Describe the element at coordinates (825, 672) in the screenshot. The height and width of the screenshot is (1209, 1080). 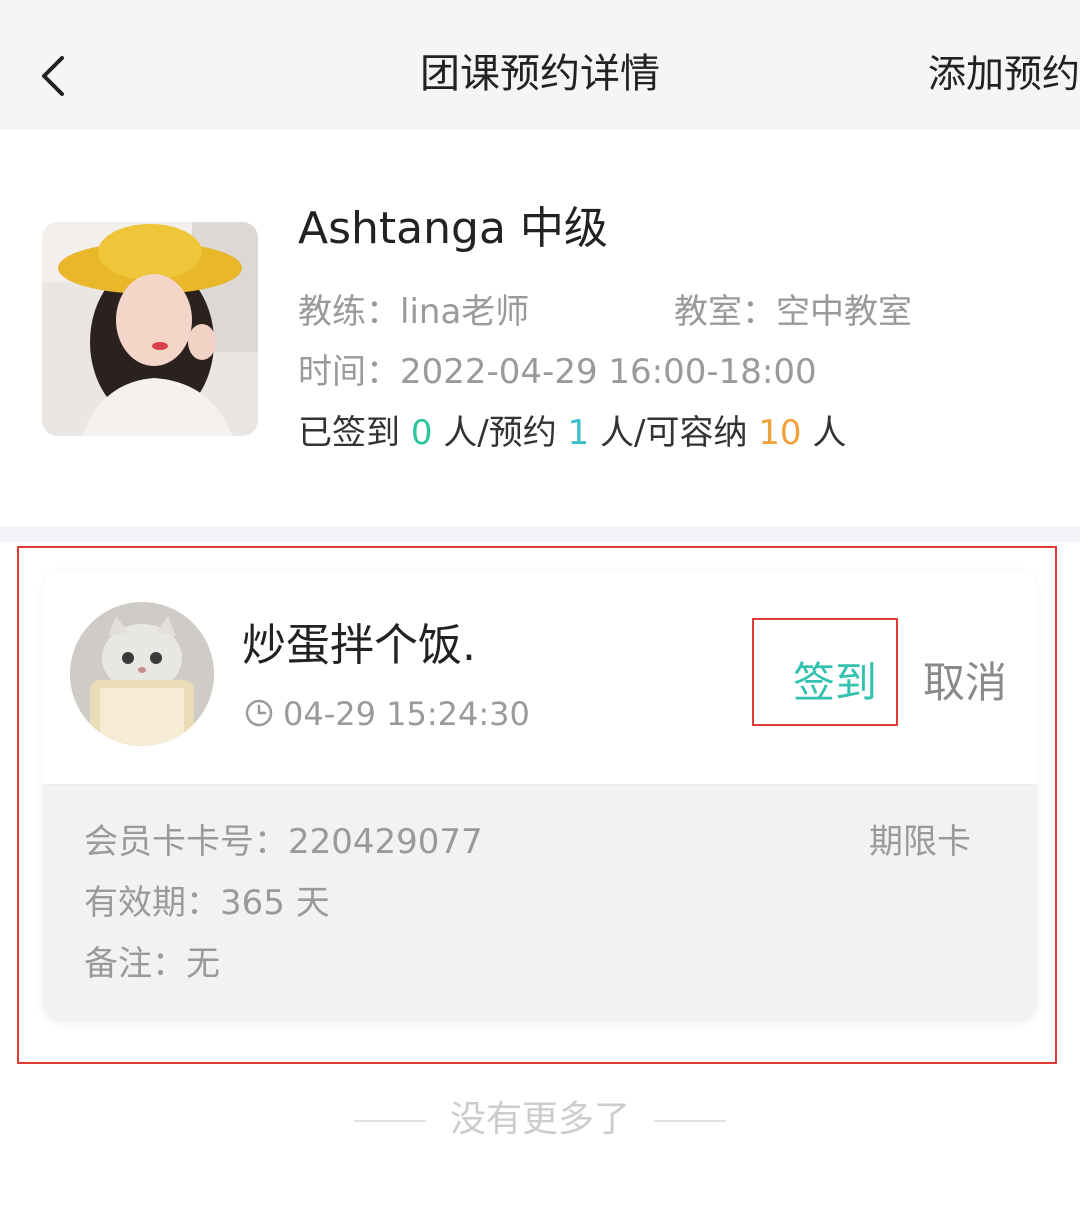
I see `highlight-frame-checkin` at that location.